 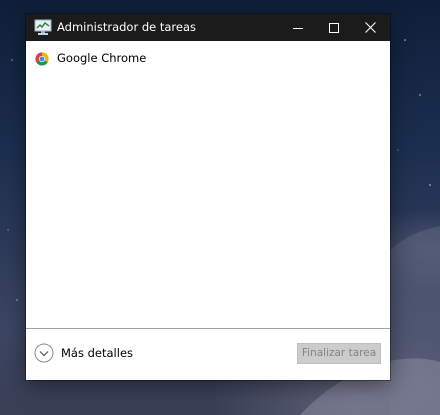 What do you see at coordinates (44, 353) in the screenshot?
I see `chevron-down-circle-icon` at bounding box center [44, 353].